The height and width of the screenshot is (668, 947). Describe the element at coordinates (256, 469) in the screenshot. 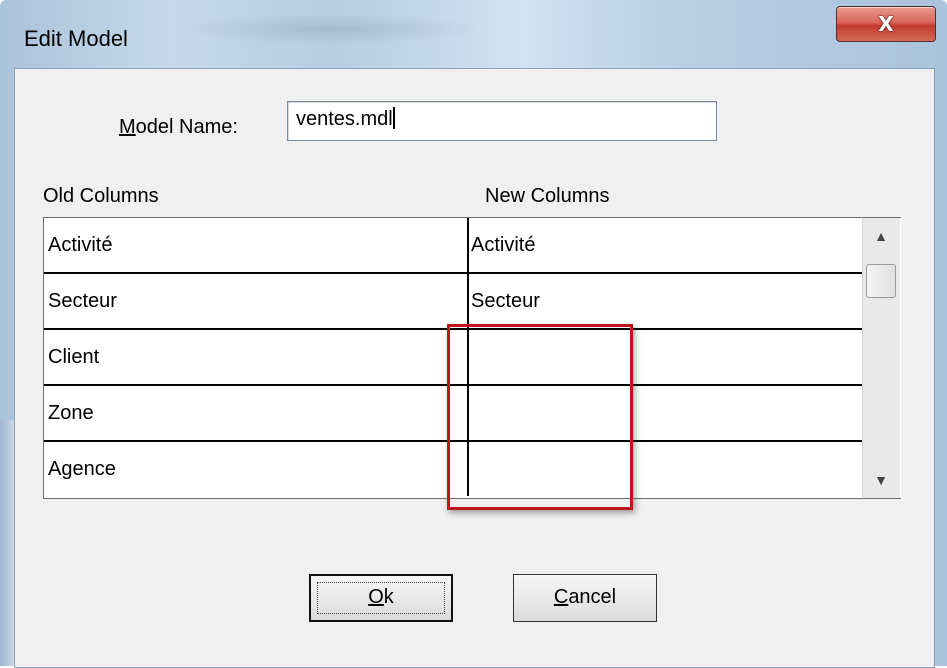

I see `old-column-cell: Agence` at that location.